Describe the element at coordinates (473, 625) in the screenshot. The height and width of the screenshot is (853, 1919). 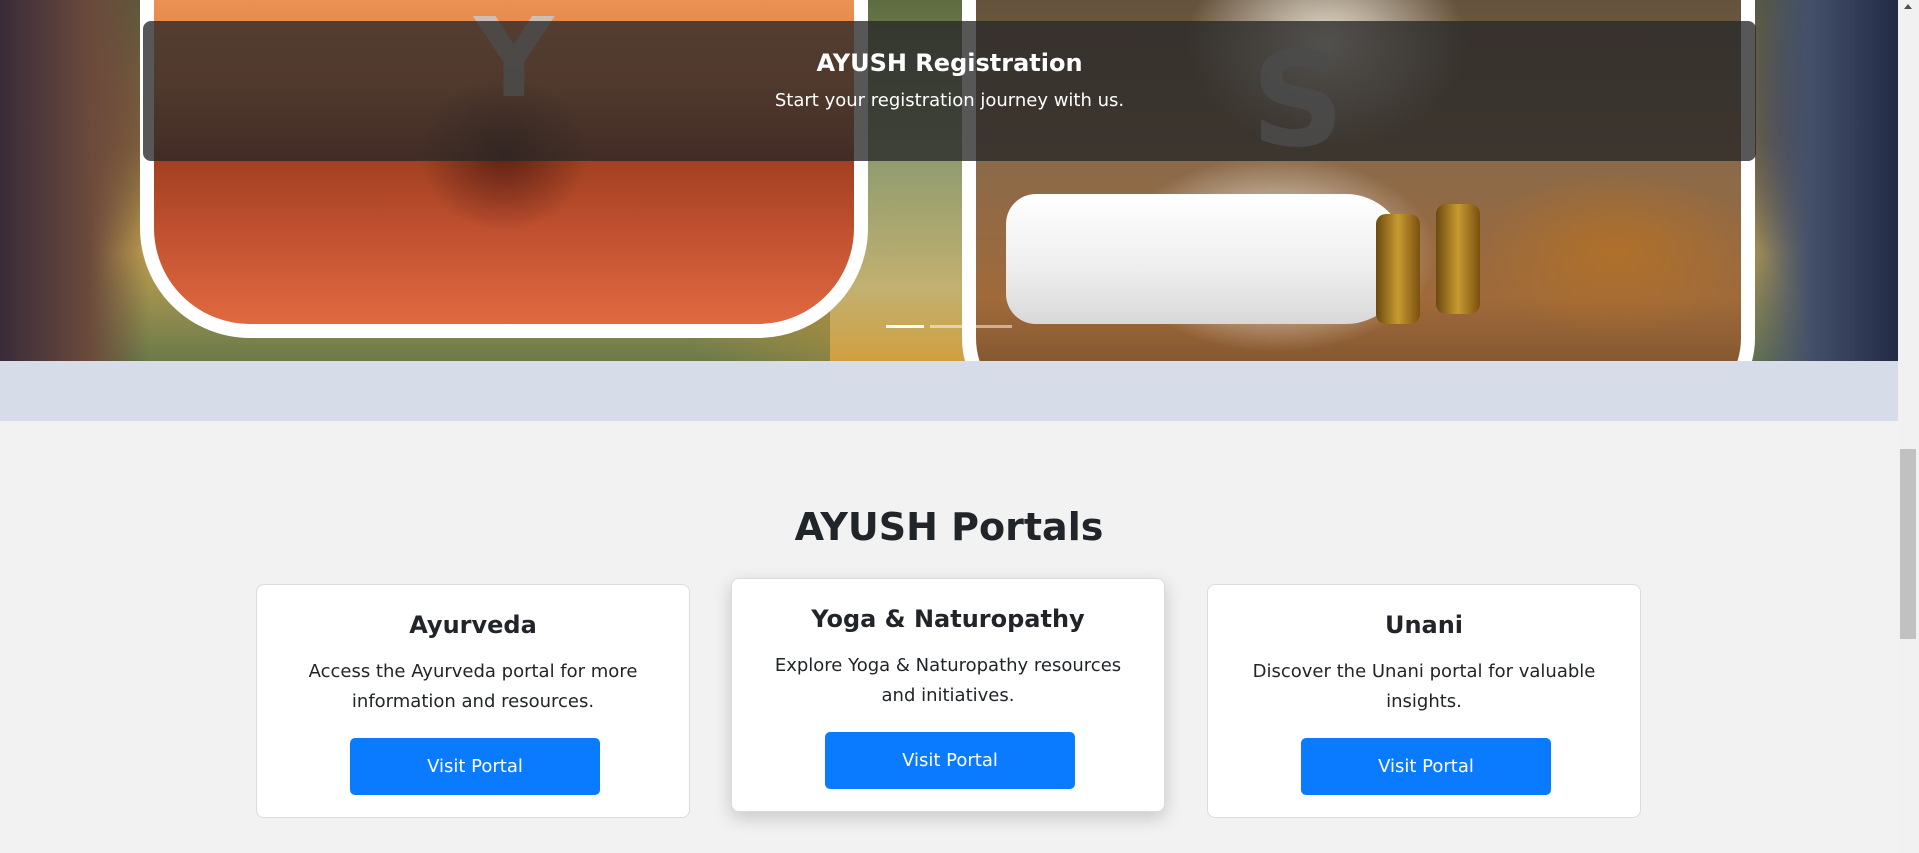
I see `card-title: Ayurveda` at that location.